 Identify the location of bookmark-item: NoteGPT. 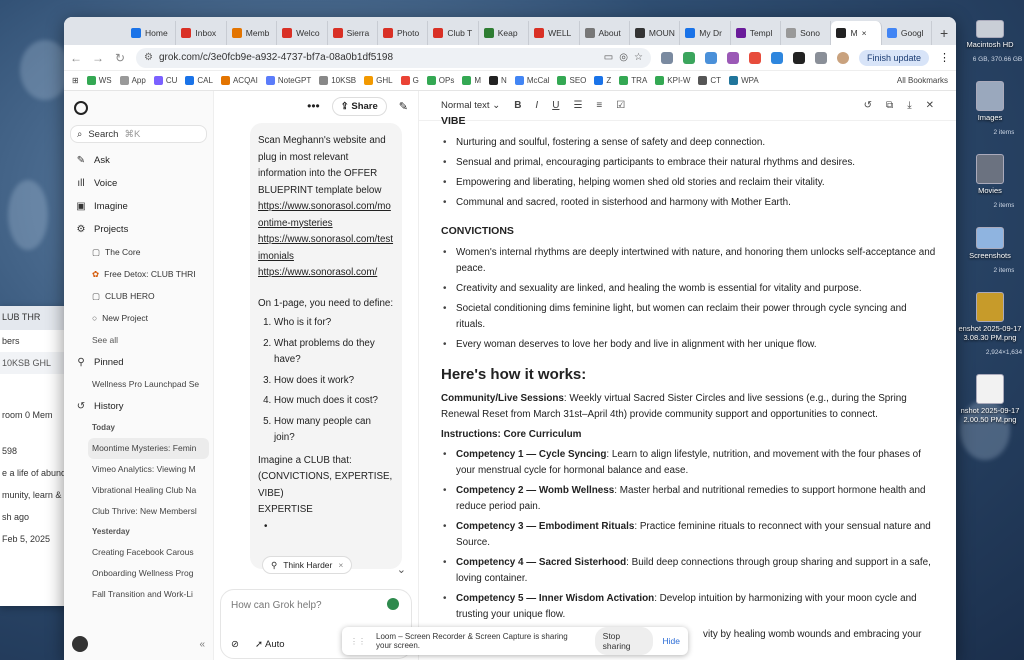
(288, 80).